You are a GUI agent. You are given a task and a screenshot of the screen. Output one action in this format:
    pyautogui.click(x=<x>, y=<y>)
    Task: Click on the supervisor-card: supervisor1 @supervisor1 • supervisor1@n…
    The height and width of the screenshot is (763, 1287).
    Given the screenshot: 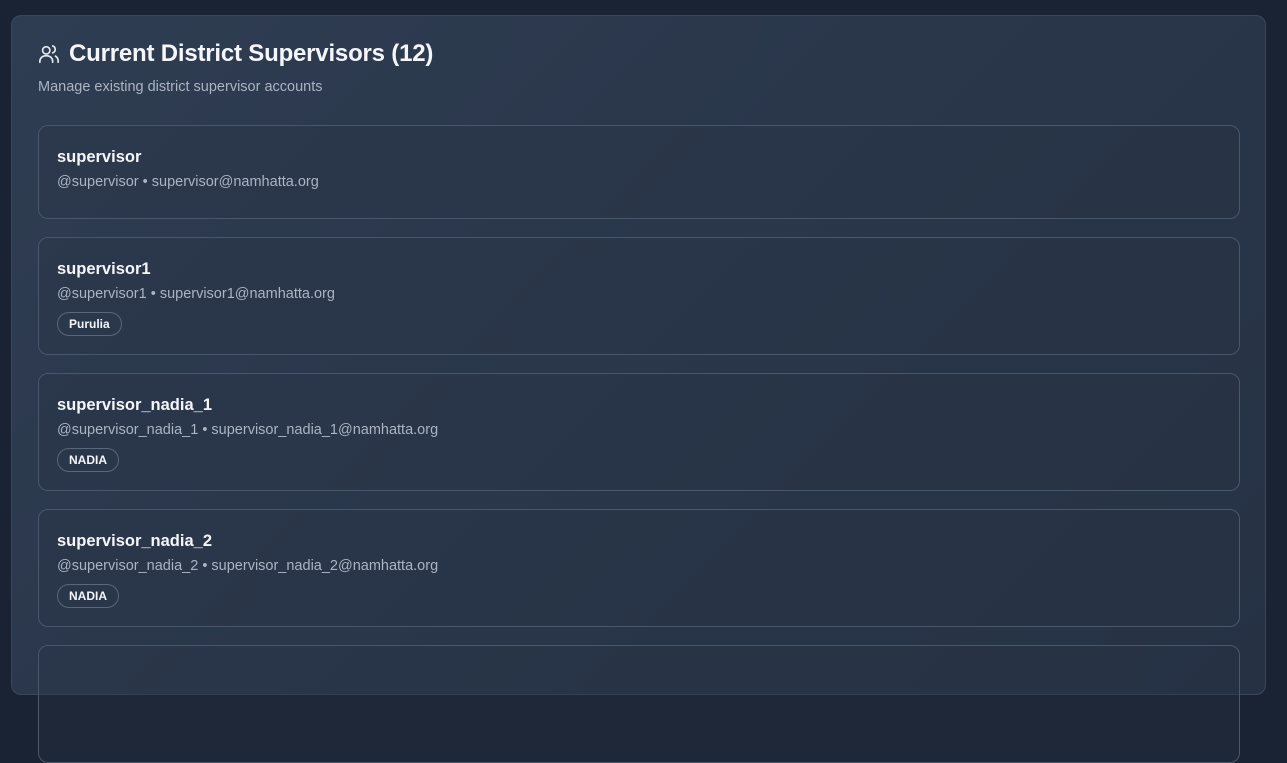 What is the action you would take?
    pyautogui.click(x=639, y=296)
    